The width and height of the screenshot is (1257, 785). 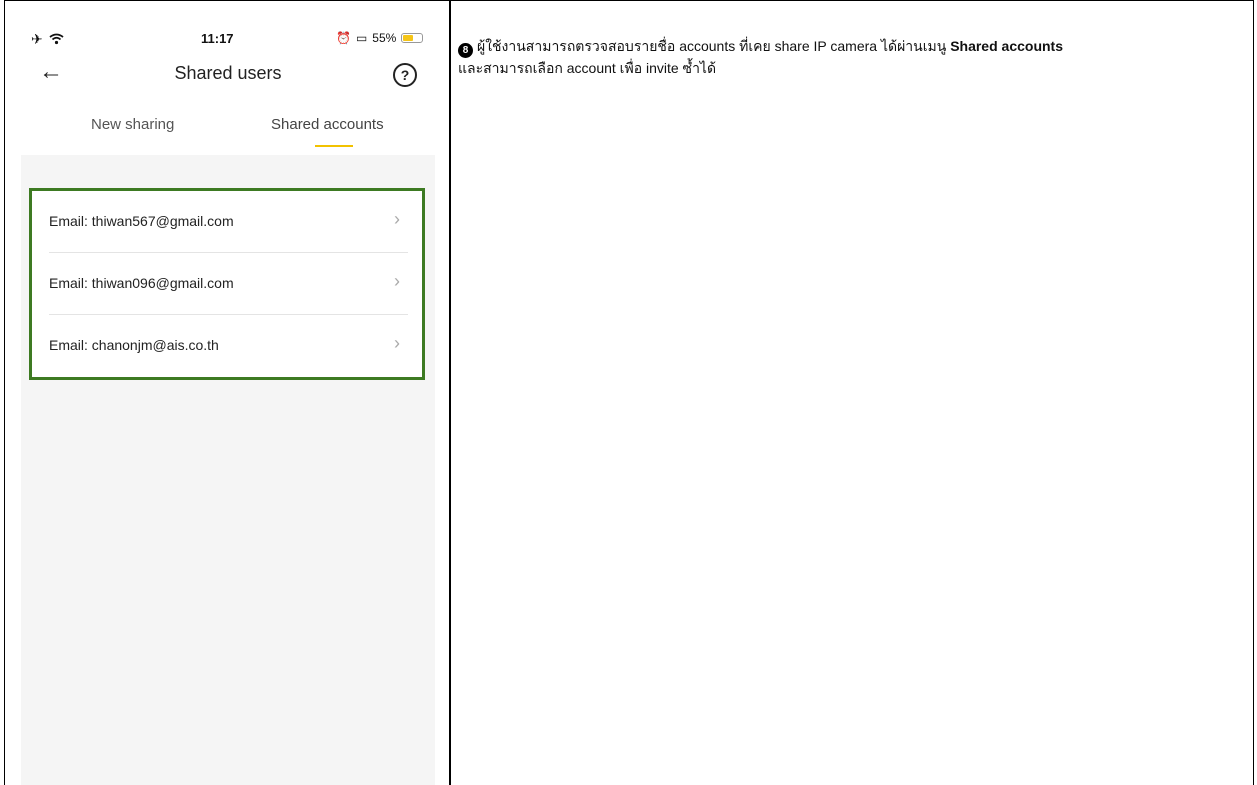 I want to click on status-bar: ✈ 11:17 ⏰ ▭ 55%, so click(x=228, y=37).